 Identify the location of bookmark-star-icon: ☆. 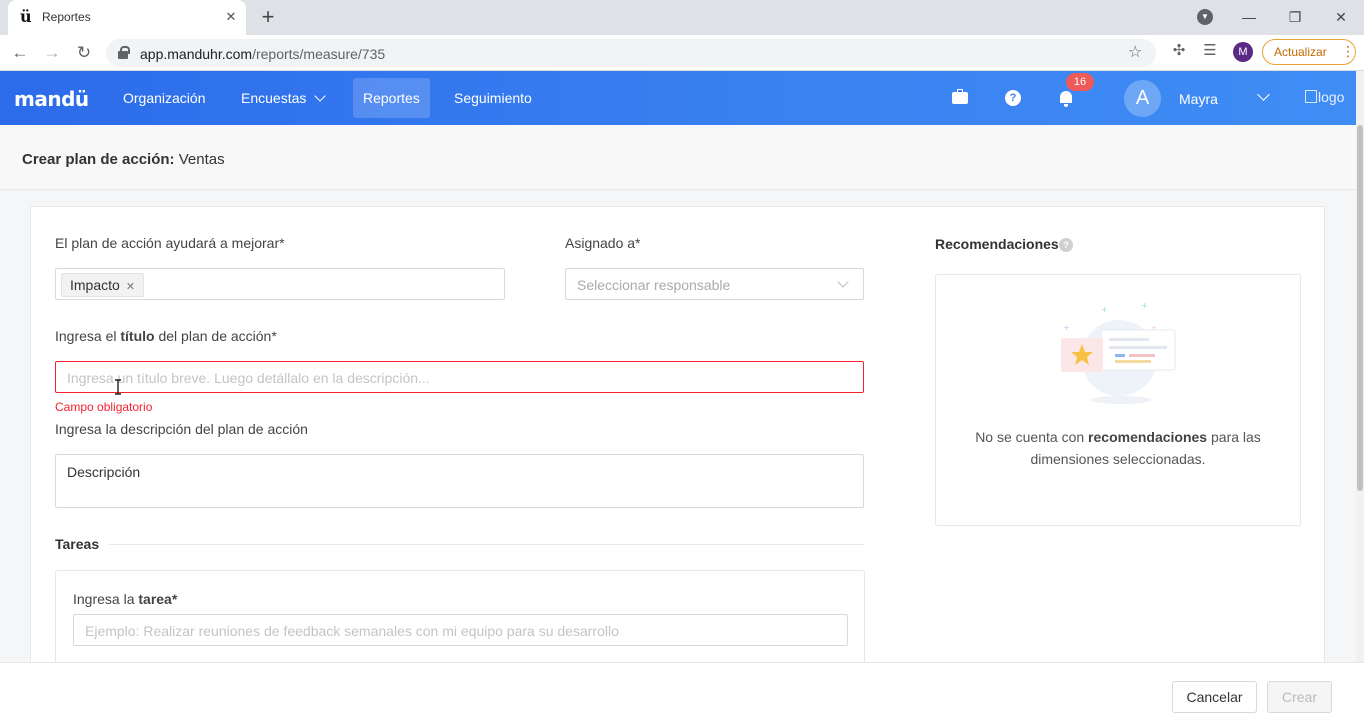
(1135, 52).